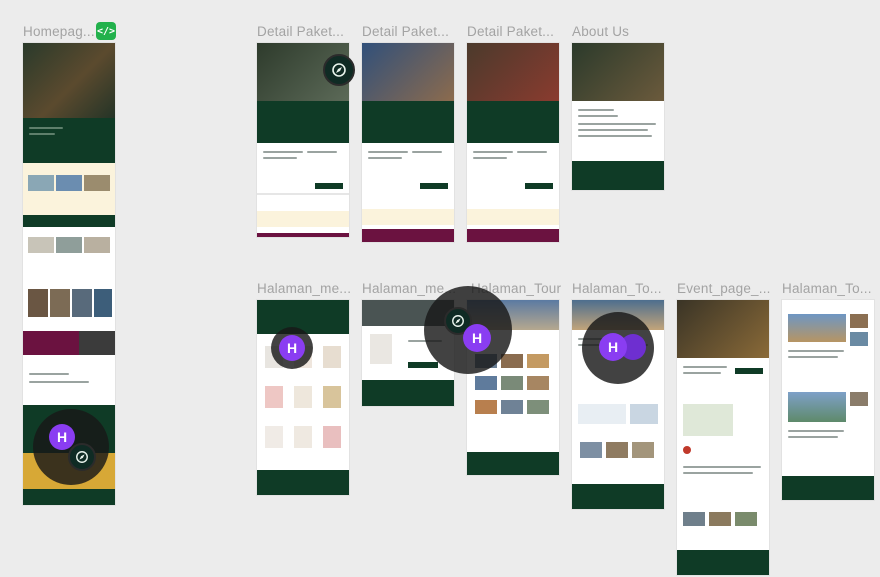 This screenshot has width=880, height=577. Describe the element at coordinates (723, 437) in the screenshot. I see `frame-event-page` at that location.